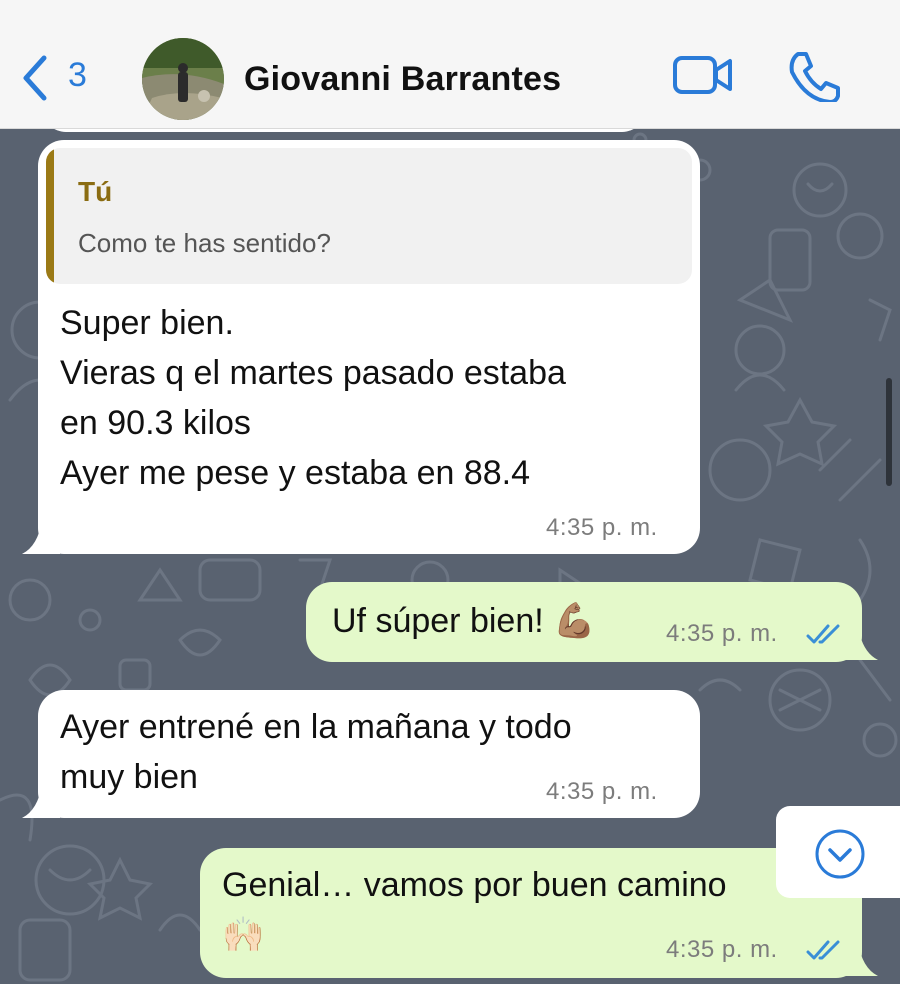  I want to click on back-unread-count: 3, so click(77, 75).